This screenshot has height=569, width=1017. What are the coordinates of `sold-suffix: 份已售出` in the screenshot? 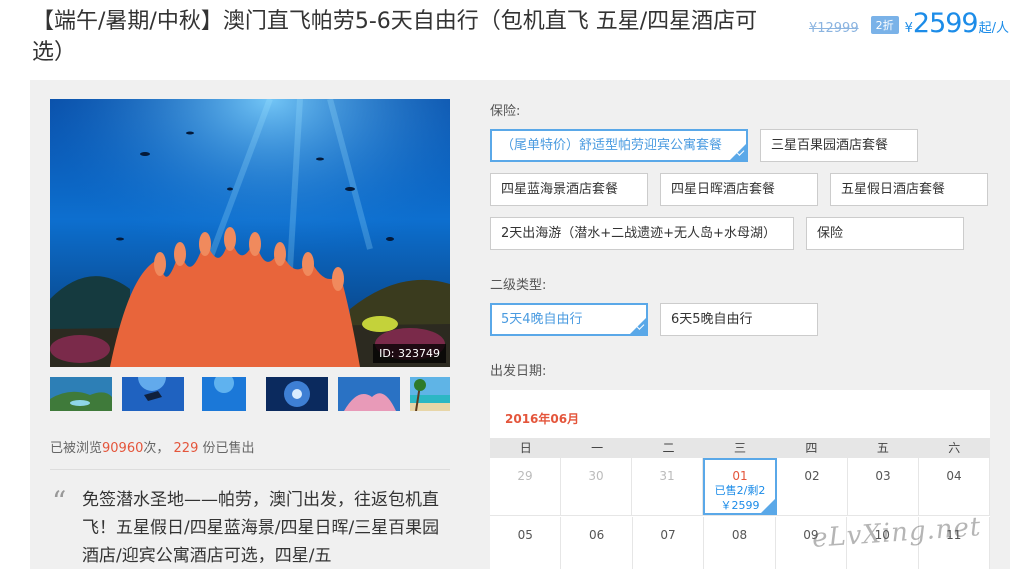 It's located at (226, 448).